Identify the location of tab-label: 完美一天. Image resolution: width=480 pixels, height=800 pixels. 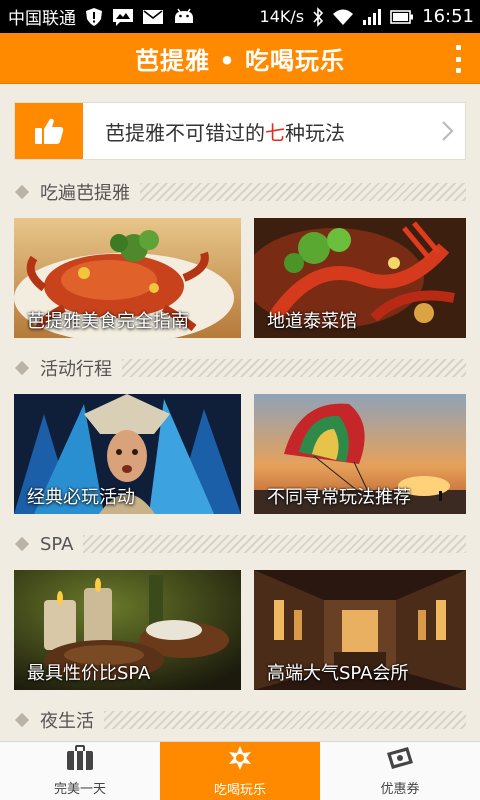
(79, 789).